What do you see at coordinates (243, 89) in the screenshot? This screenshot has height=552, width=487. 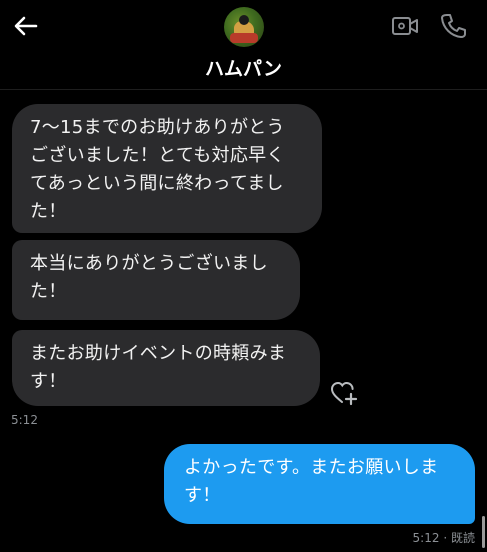 I see `header-divider` at bounding box center [243, 89].